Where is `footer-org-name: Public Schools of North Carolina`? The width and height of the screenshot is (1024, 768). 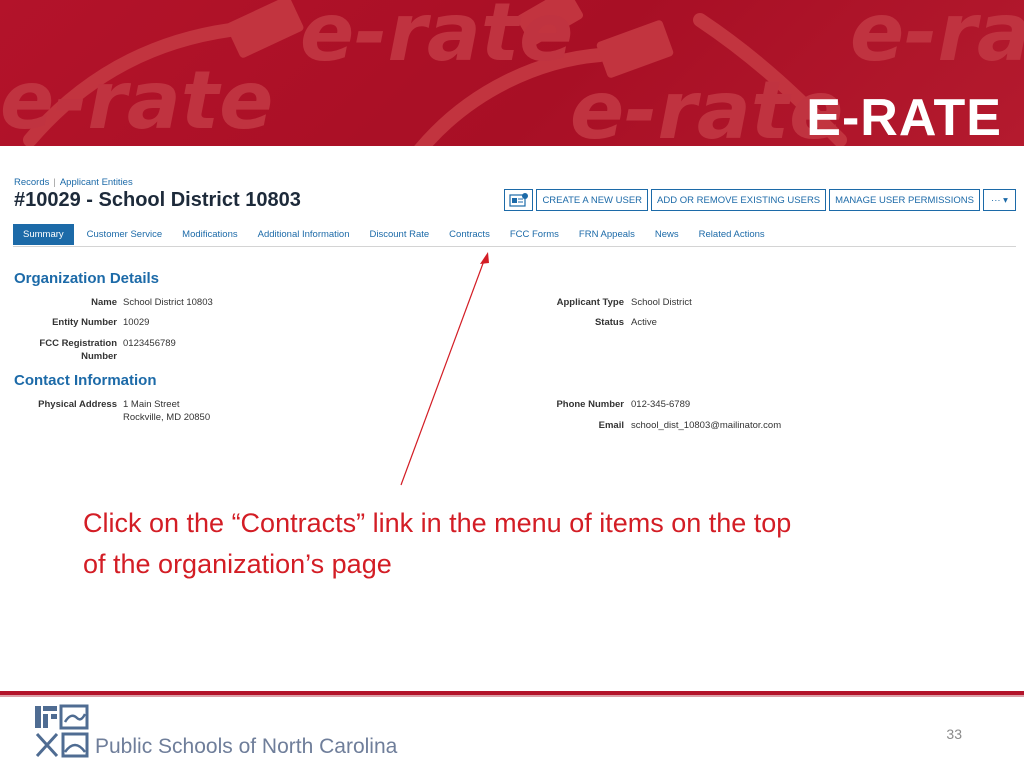
footer-org-name: Public Schools of North Carolina is located at coordinates (246, 746).